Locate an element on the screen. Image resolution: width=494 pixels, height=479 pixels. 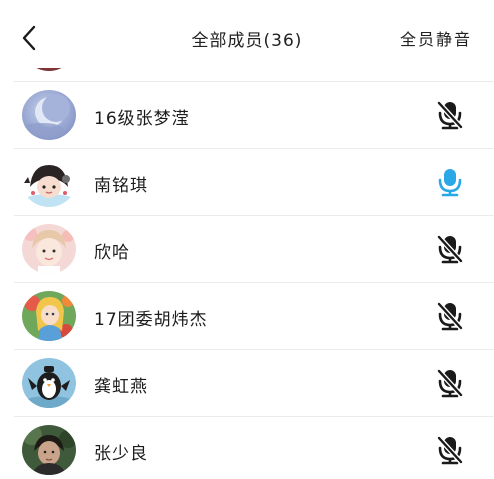
member-name: 欣哈 is located at coordinates (112, 253).